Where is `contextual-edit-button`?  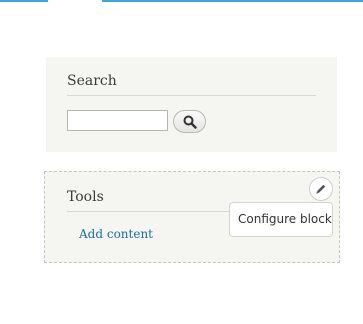 contextual-edit-button is located at coordinates (321, 189).